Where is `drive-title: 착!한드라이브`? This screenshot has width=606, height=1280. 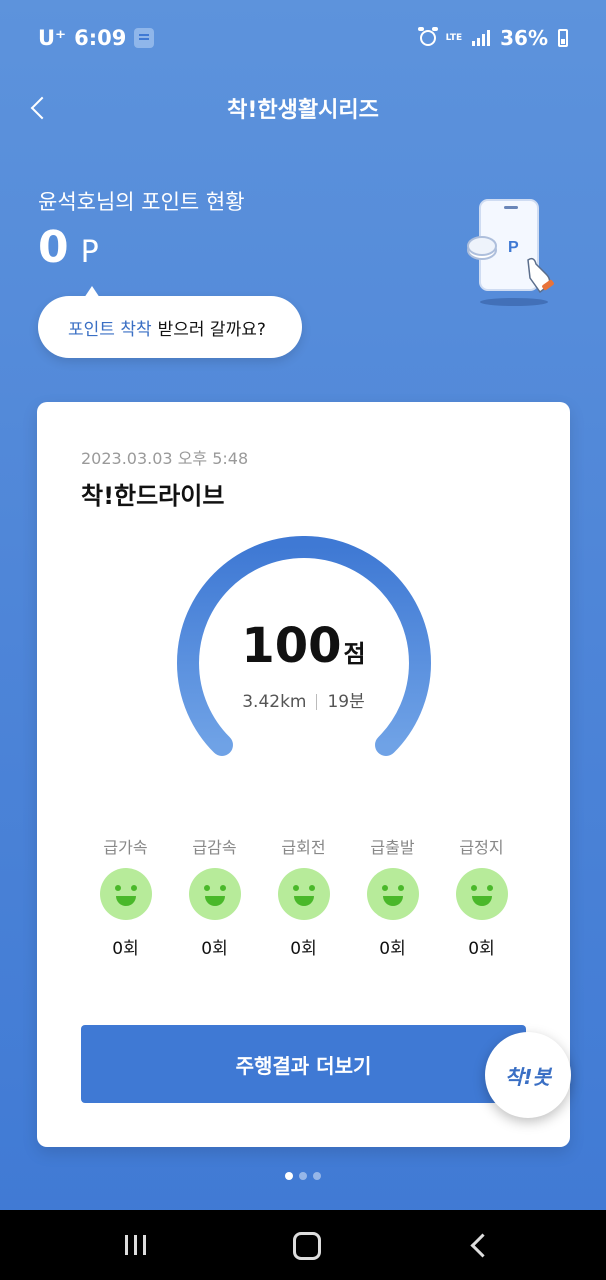 drive-title: 착!한드라이브 is located at coordinates (153, 496).